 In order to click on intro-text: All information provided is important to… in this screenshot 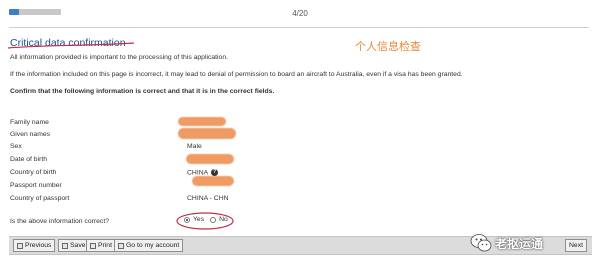, I will do `click(119, 57)`.